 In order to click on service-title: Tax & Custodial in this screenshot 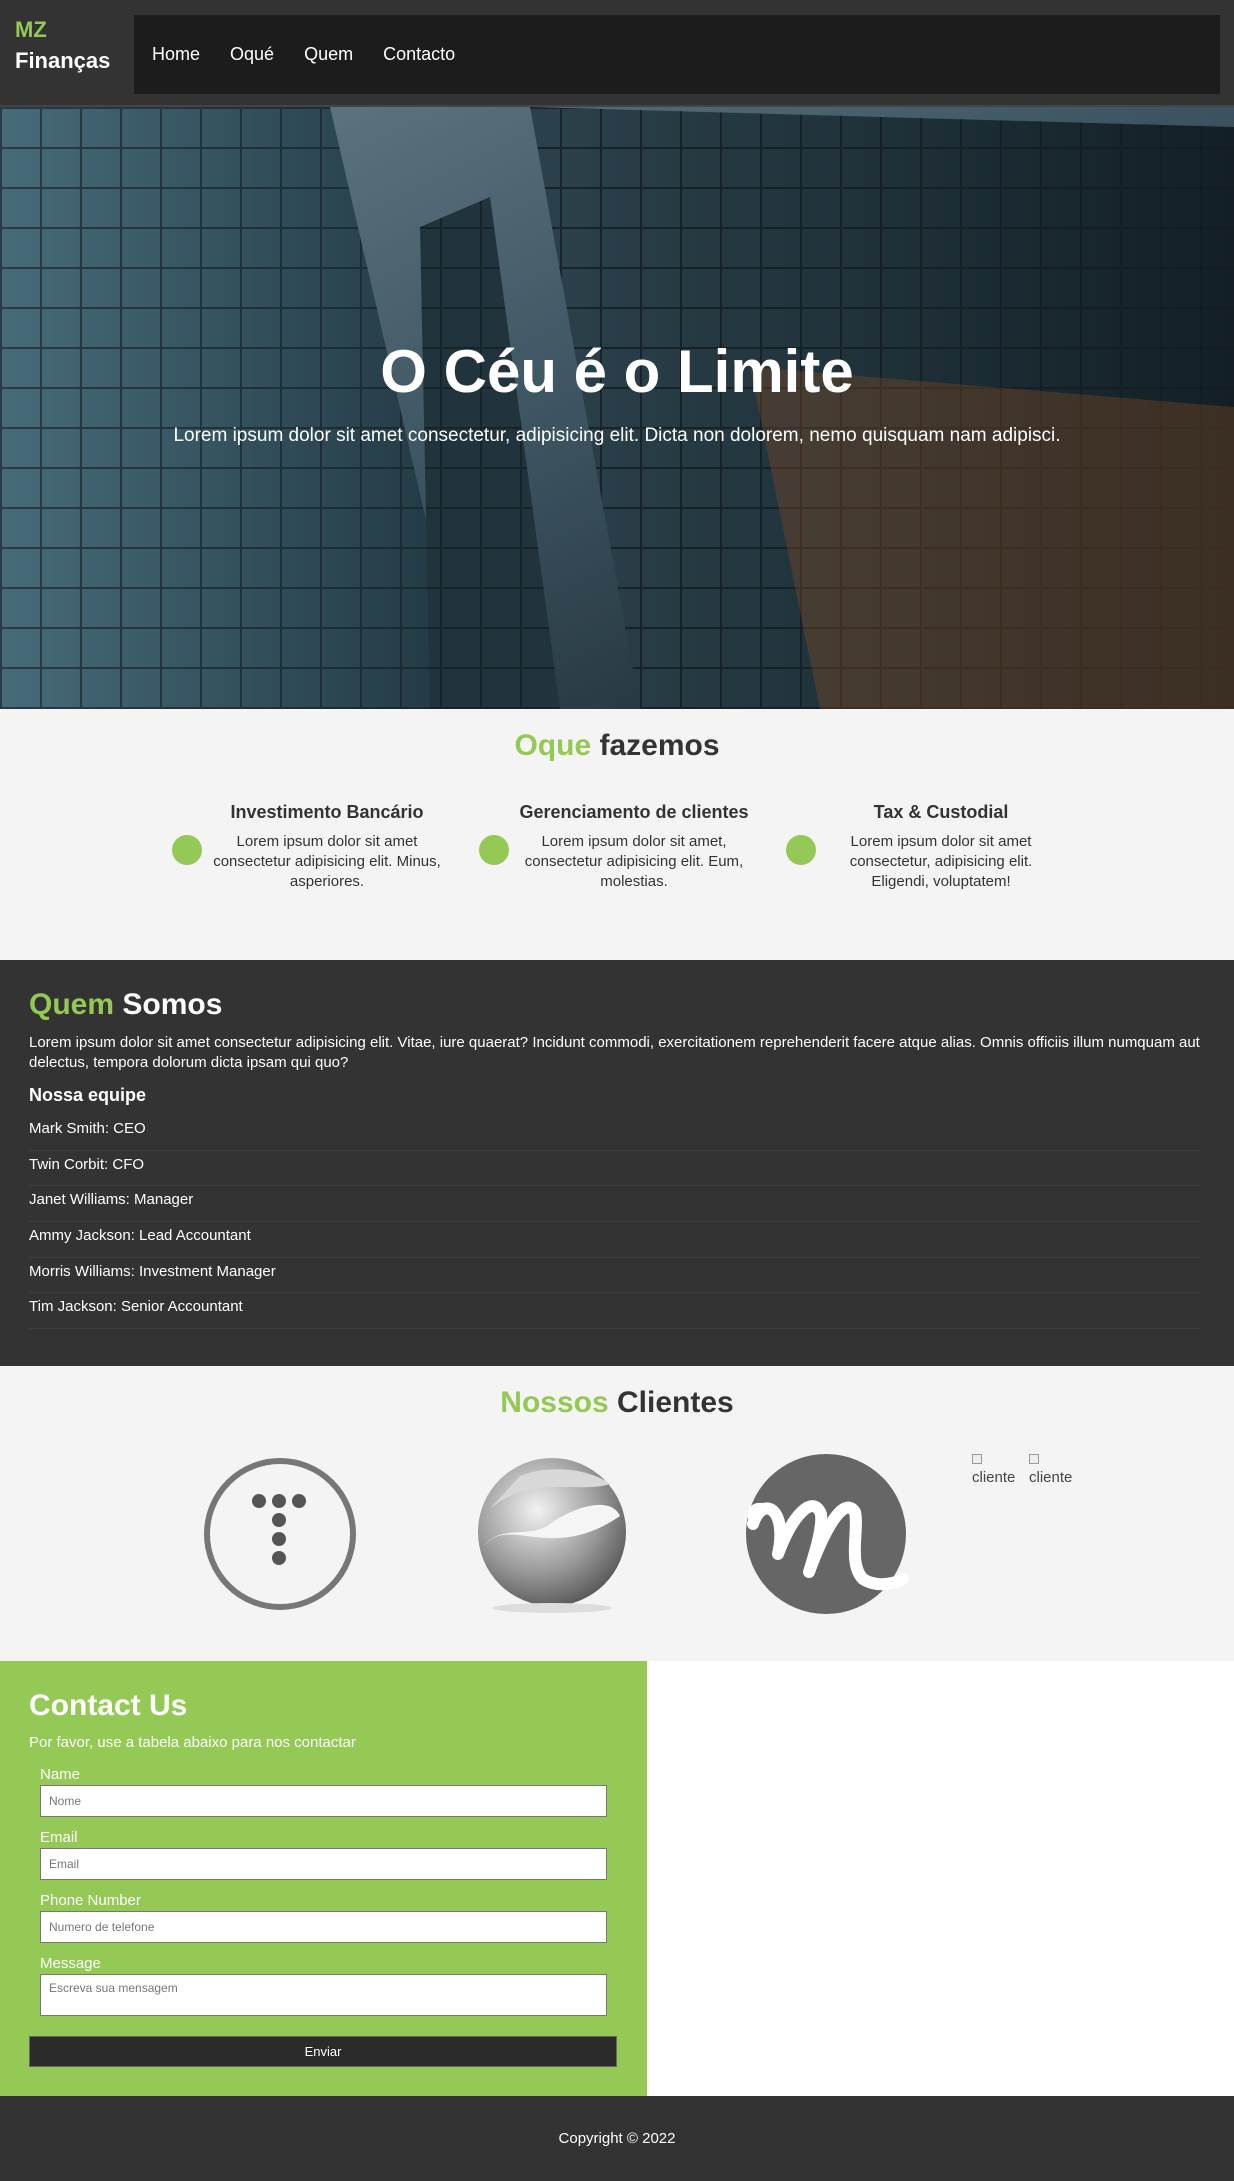, I will do `click(941, 812)`.